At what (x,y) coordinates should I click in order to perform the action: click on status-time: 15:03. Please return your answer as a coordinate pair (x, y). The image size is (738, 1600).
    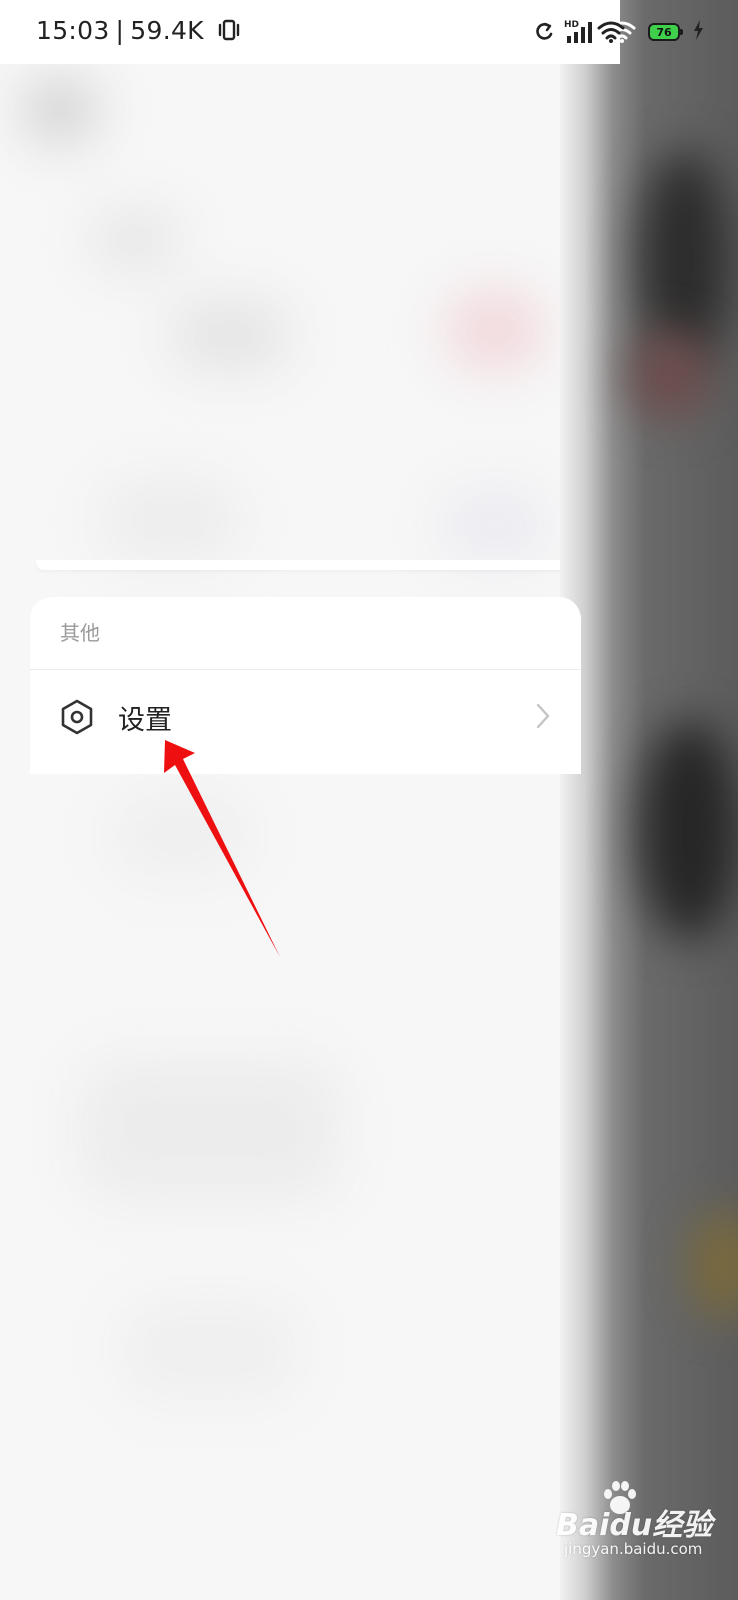
    Looking at the image, I should click on (73, 30).